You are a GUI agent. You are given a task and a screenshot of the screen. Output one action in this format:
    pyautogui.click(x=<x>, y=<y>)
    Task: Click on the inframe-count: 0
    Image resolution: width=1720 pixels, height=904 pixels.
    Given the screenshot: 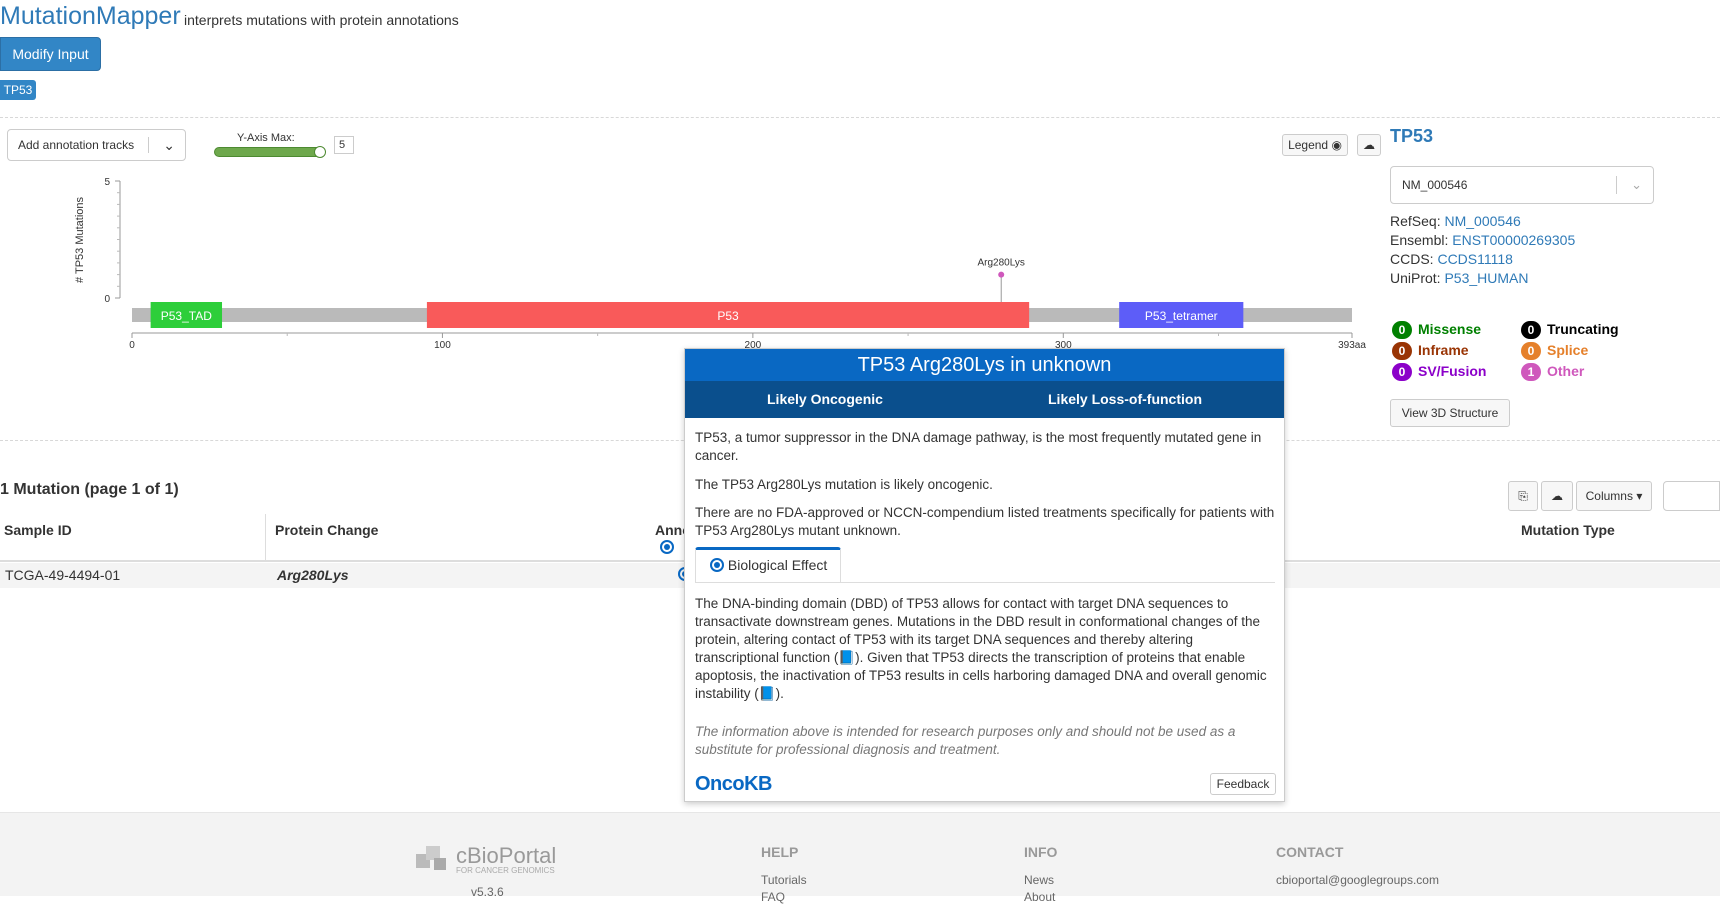 What is the action you would take?
    pyautogui.click(x=1402, y=351)
    